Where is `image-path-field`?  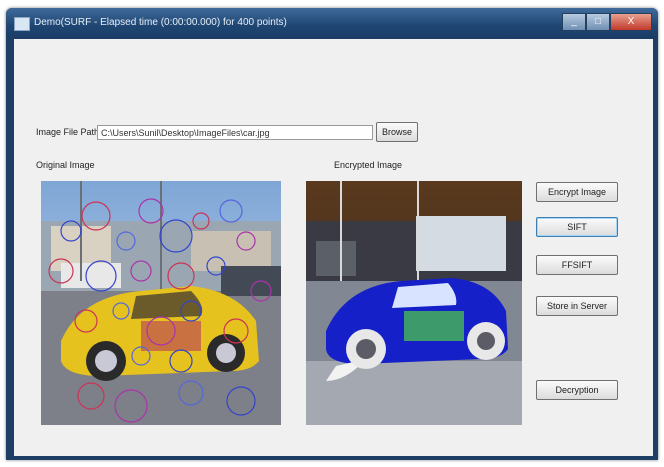
image-path-field is located at coordinates (235, 132).